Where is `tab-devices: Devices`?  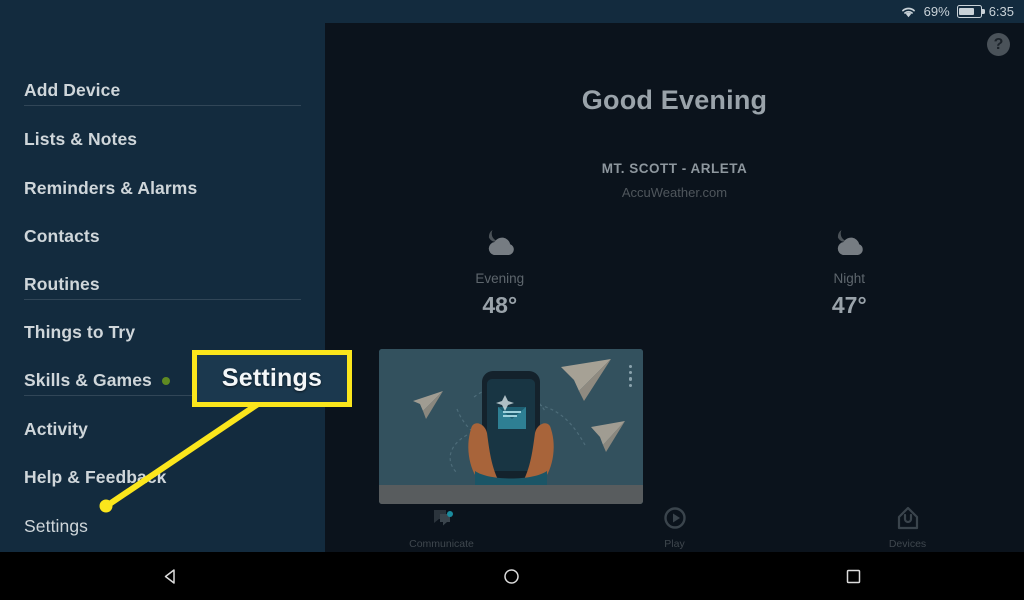
tab-devices: Devices is located at coordinates (907, 528).